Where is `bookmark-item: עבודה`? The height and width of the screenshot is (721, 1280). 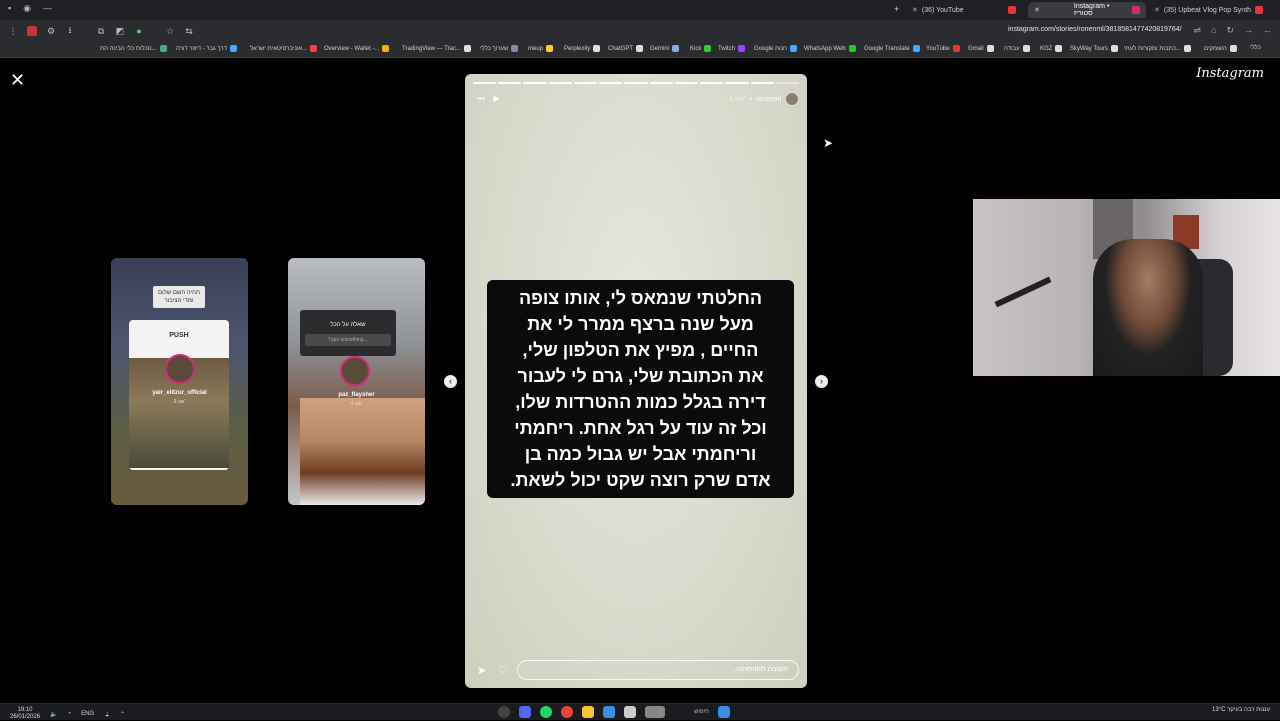 bookmark-item: עבודה is located at coordinates (1017, 48).